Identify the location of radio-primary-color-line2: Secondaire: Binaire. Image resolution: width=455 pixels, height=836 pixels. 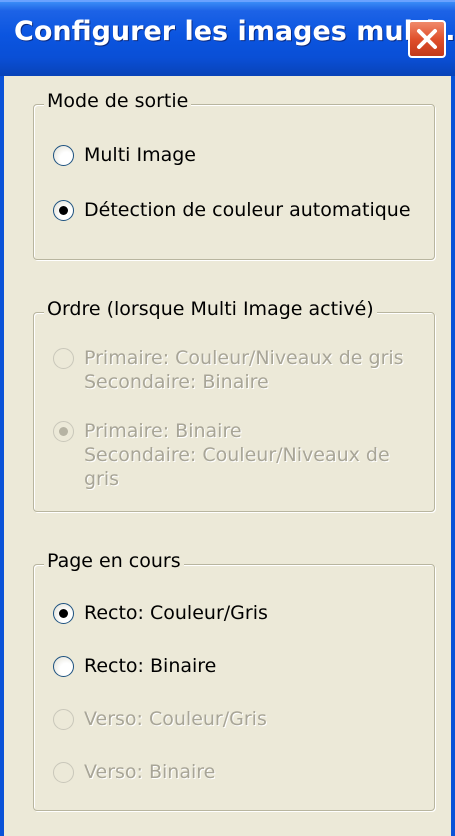
(176, 382).